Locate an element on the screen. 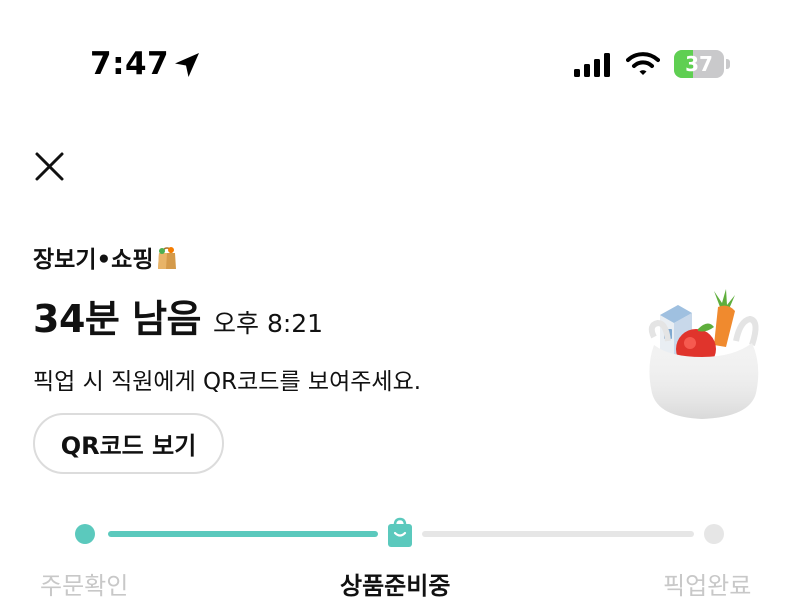 This screenshot has height=605, width=800. step-done-dot is located at coordinates (85, 534).